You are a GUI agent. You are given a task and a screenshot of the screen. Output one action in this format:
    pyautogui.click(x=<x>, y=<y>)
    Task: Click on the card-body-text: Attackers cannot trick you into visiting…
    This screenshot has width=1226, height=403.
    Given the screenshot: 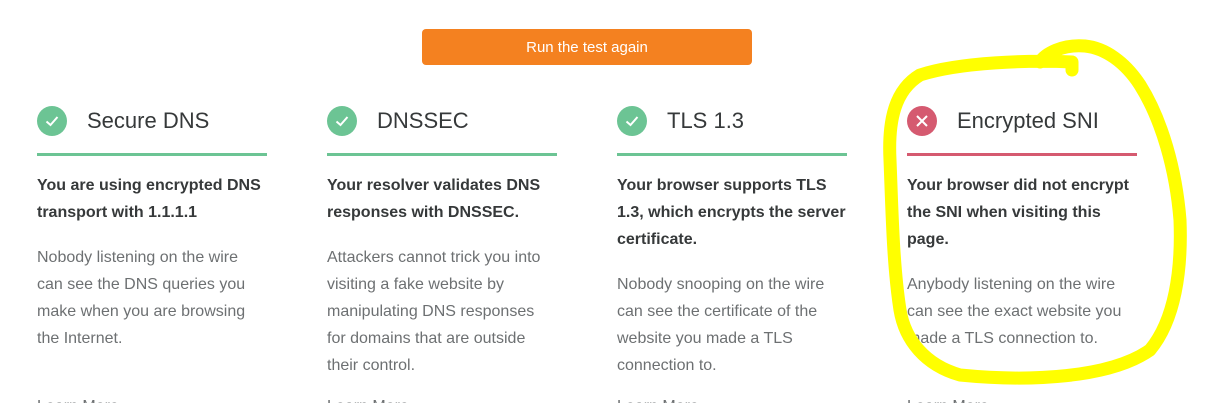 What is the action you would take?
    pyautogui.click(x=434, y=311)
    